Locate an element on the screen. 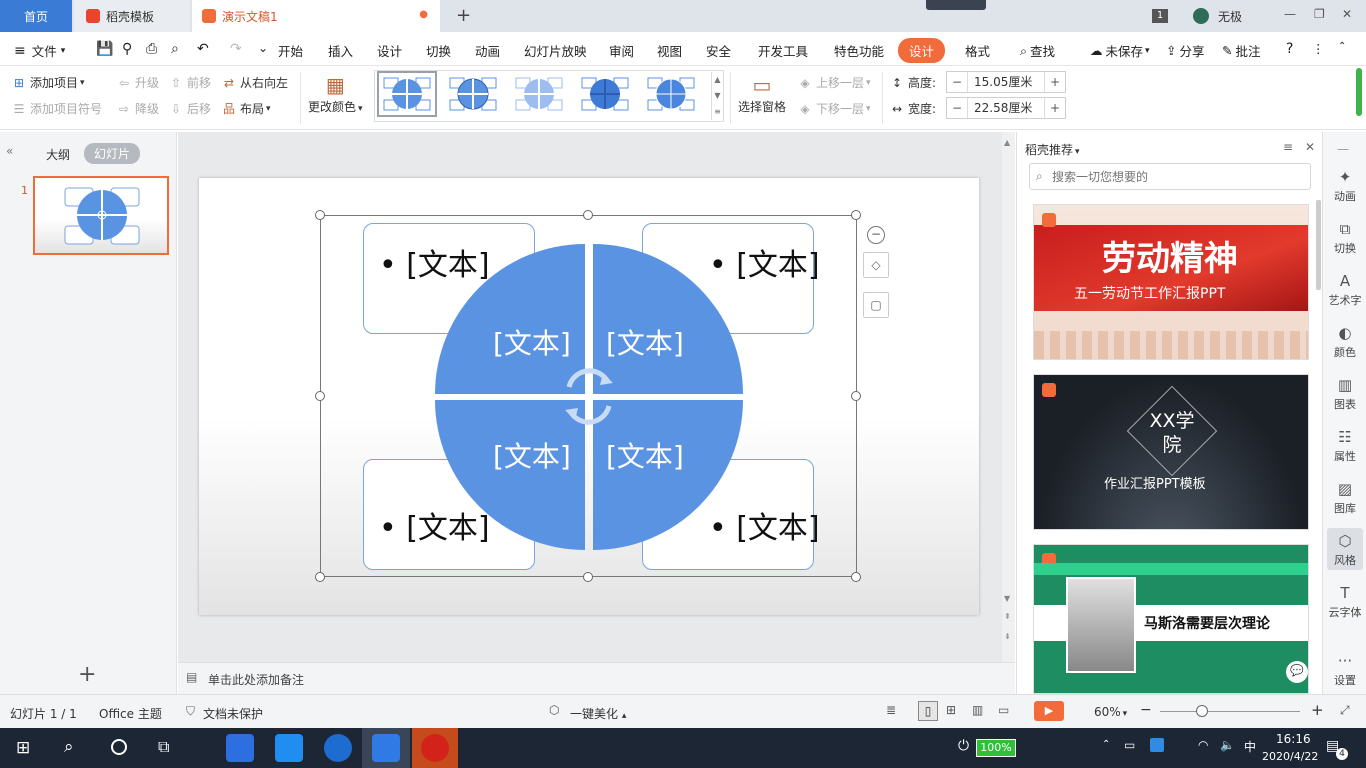  cortana-icon is located at coordinates (119, 747).